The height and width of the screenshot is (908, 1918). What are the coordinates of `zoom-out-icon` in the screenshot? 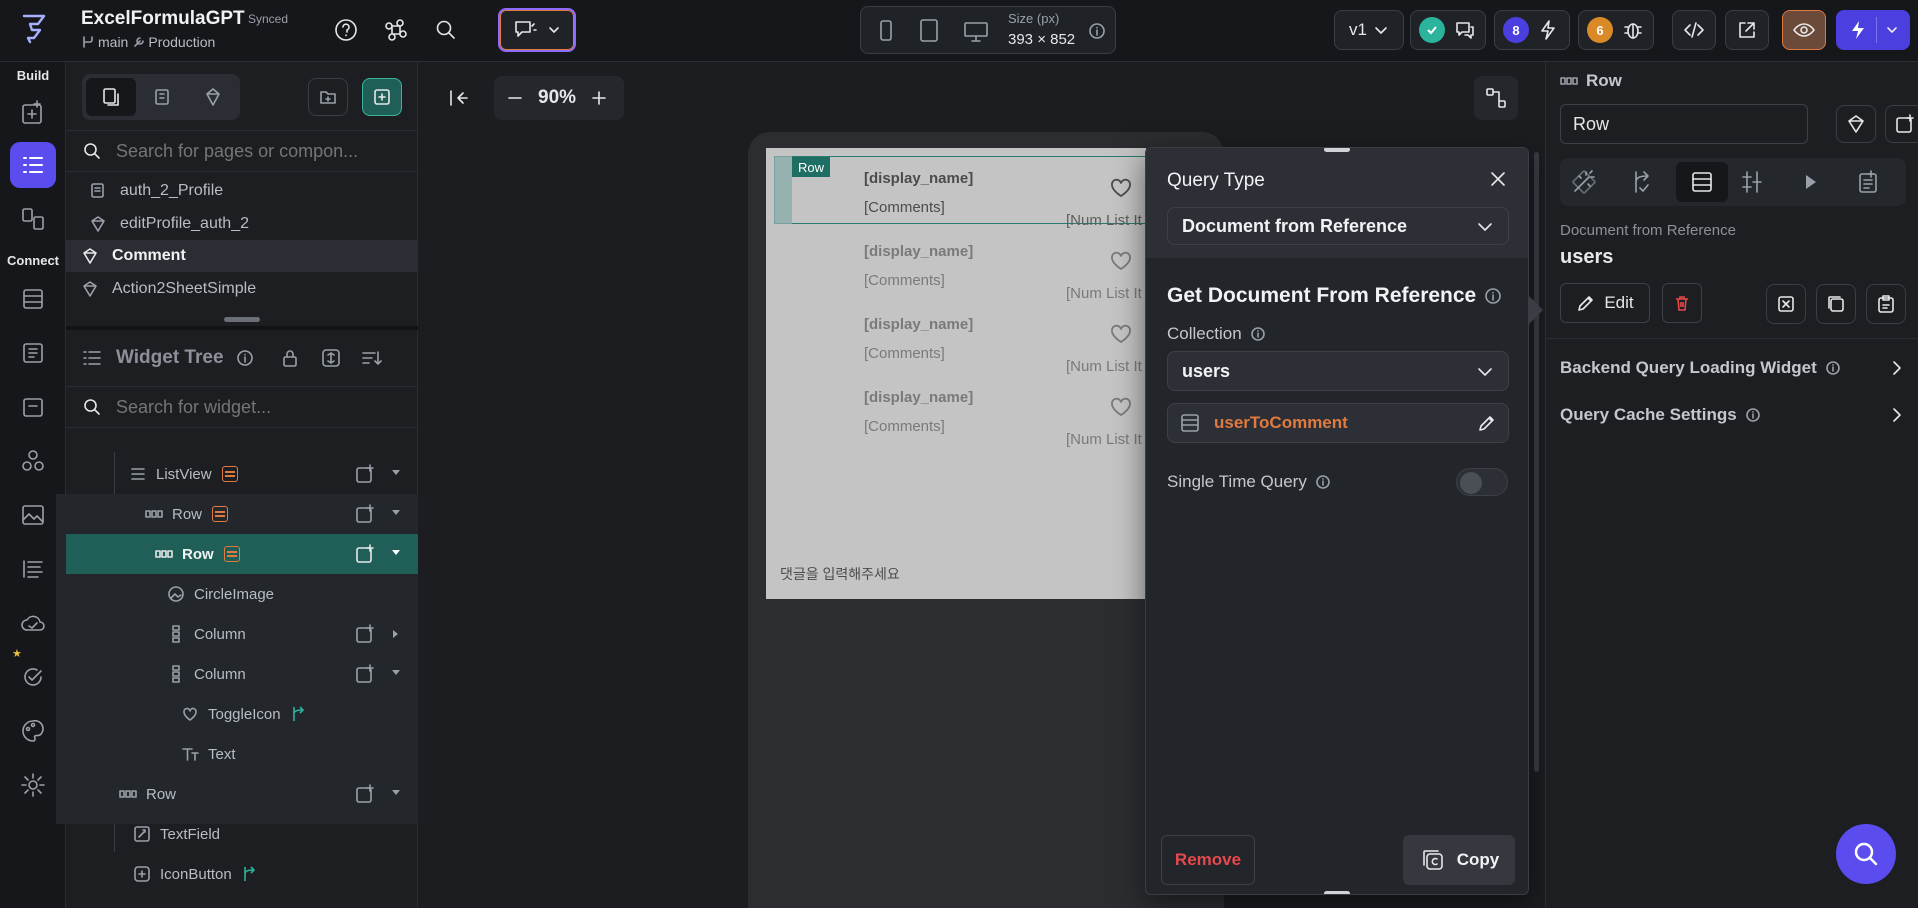 It's located at (515, 98).